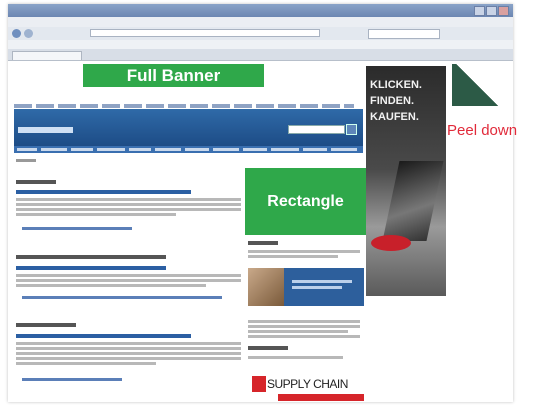  I want to click on breadcrumb, so click(26, 160).